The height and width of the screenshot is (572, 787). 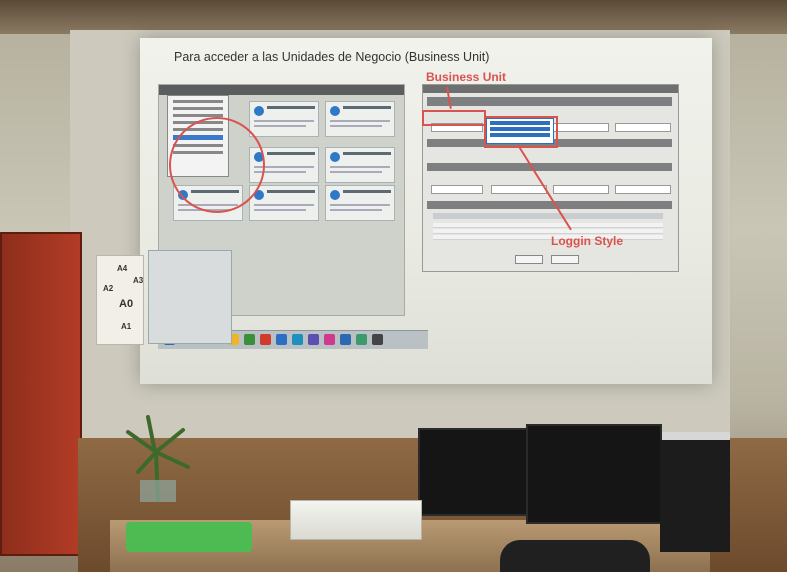 What do you see at coordinates (138, 280) in the screenshot?
I see `paper-label: A3` at bounding box center [138, 280].